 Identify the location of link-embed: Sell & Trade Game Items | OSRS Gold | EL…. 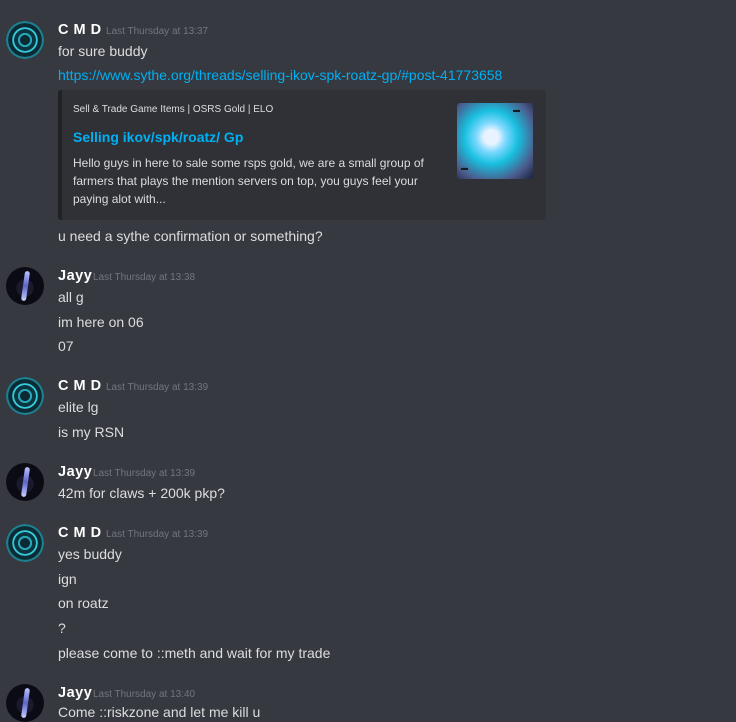
(302, 155).